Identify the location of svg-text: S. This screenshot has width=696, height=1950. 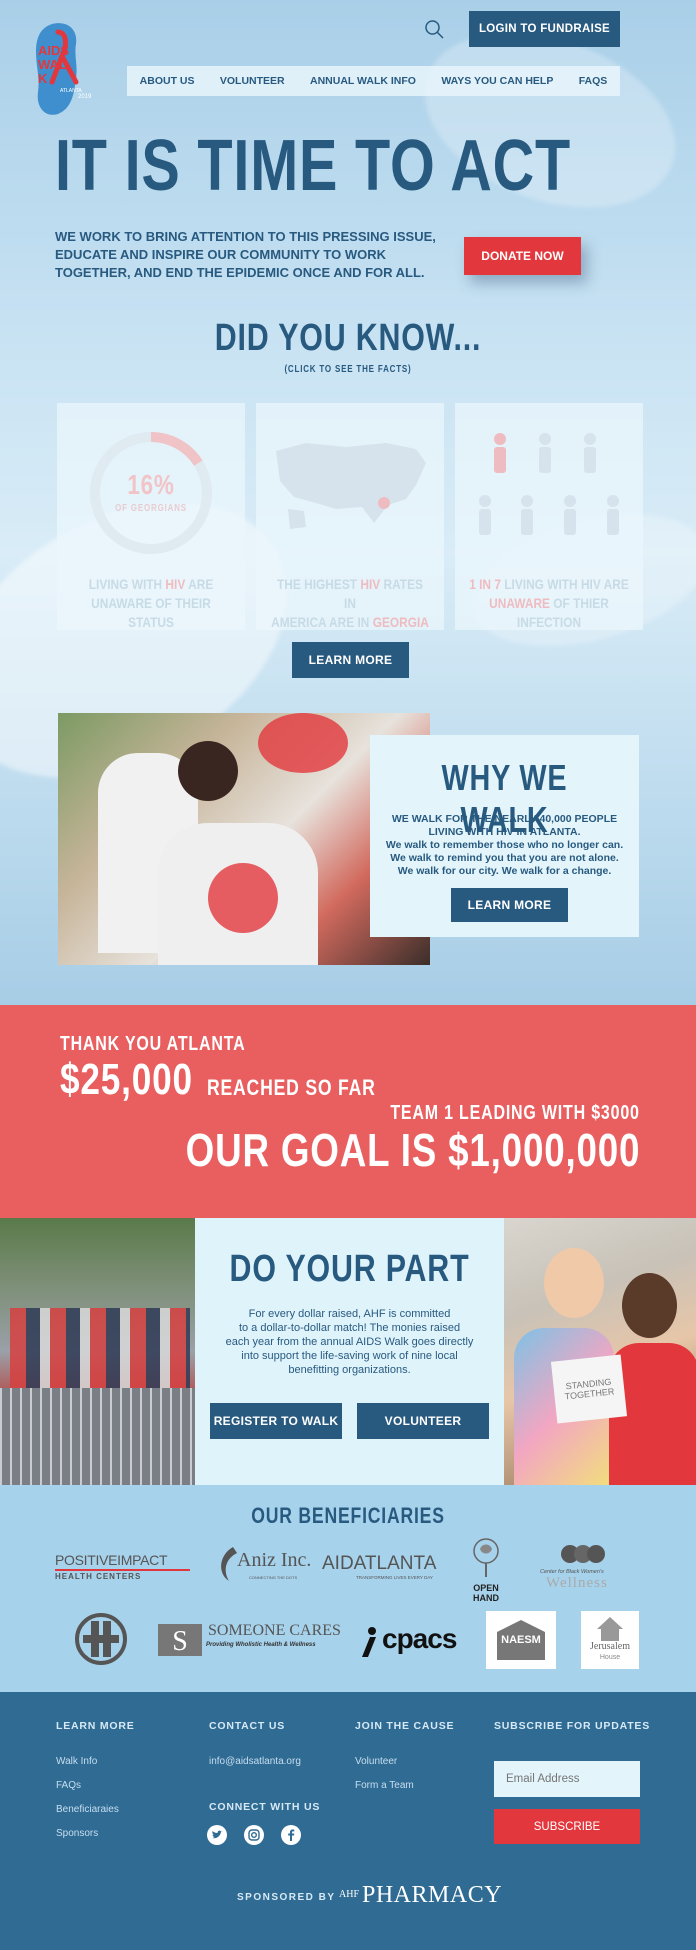
(180, 1641).